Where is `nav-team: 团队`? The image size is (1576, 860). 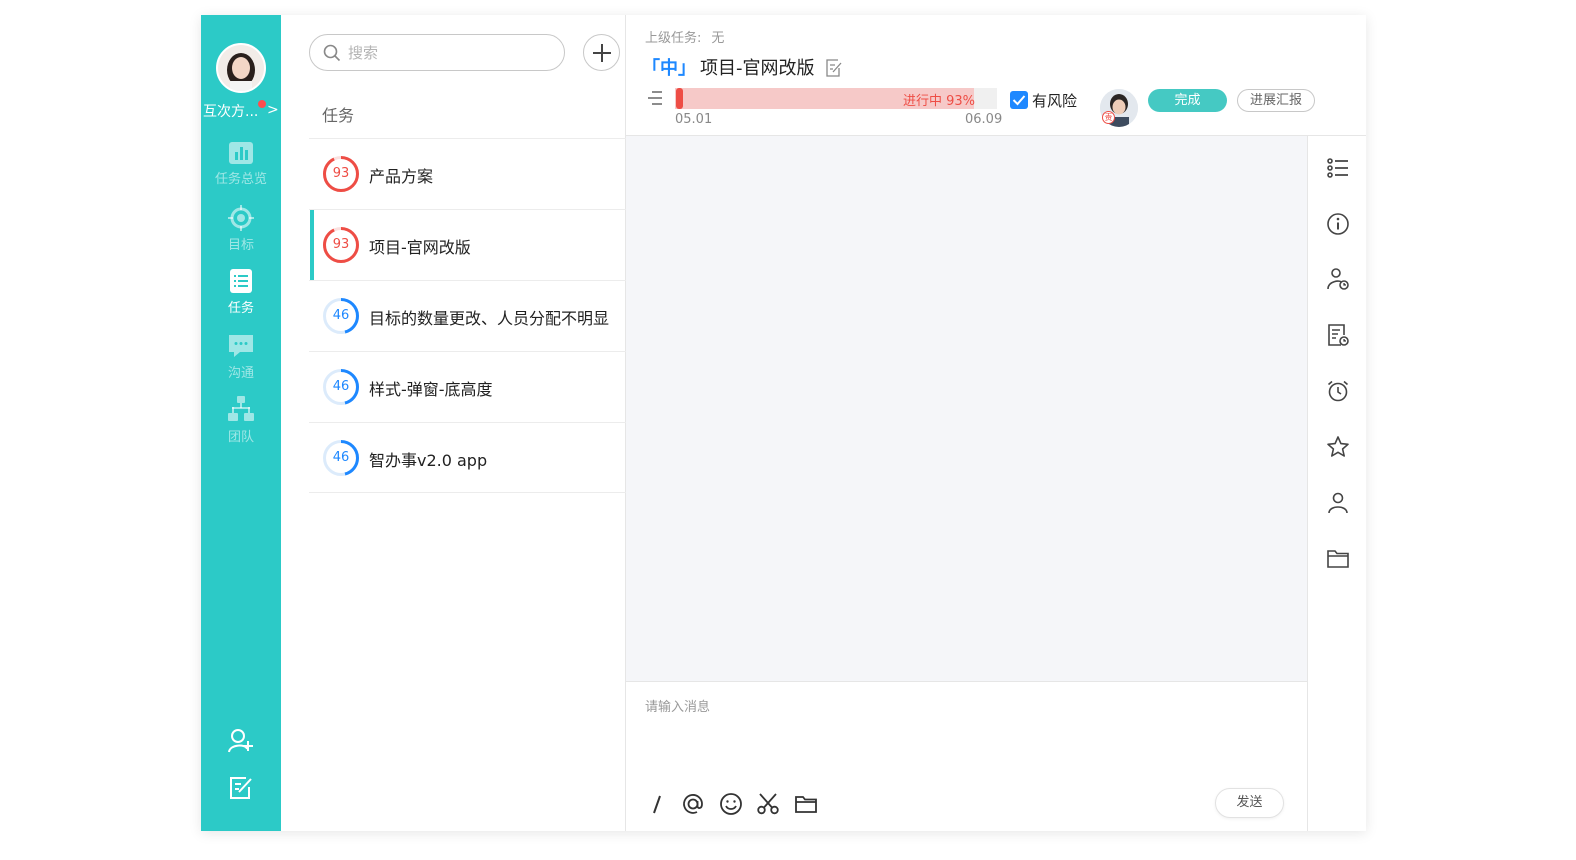 nav-team: 团队 is located at coordinates (241, 420).